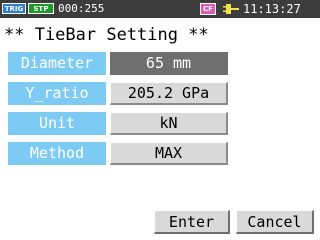  Describe the element at coordinates (169, 153) in the screenshot. I see `method-value-field: MAX` at that location.